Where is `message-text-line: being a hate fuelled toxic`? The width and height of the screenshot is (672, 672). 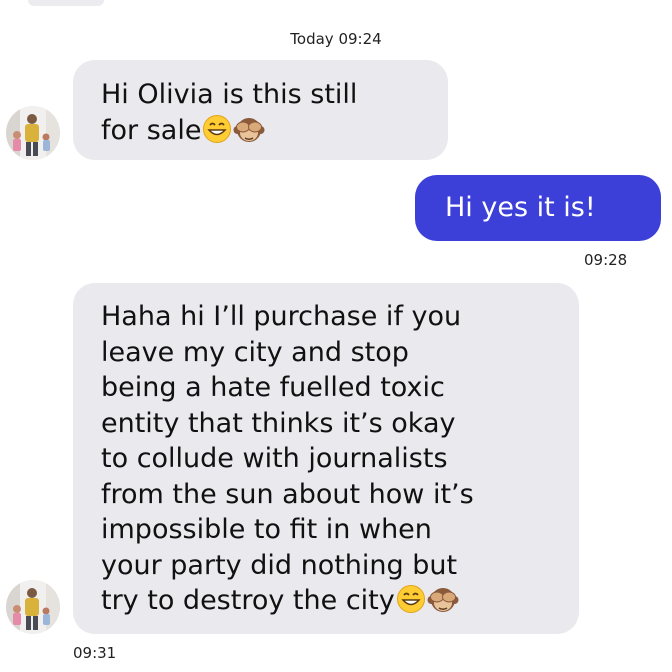 message-text-line: being a hate fuelled toxic is located at coordinates (273, 387).